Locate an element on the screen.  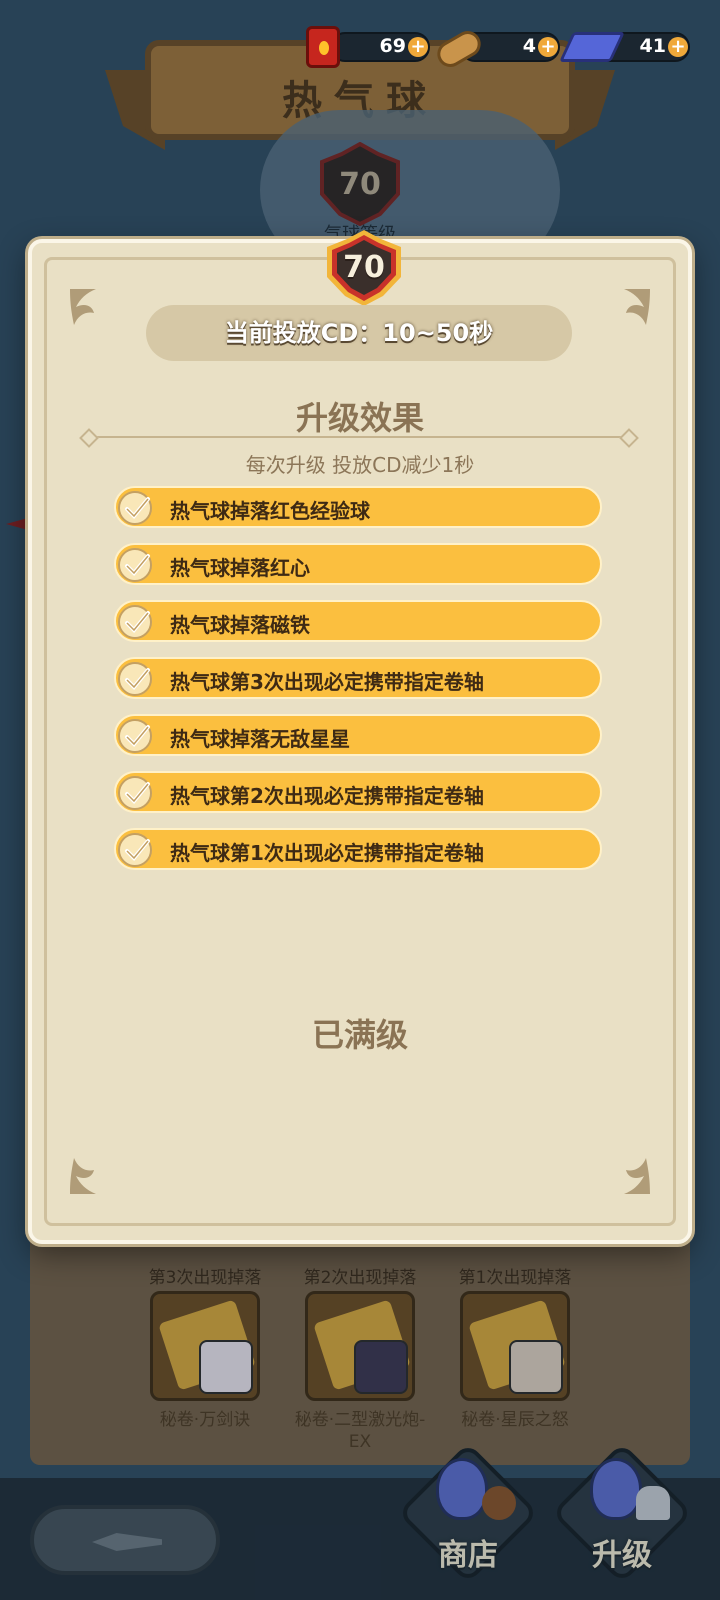
drop-name: 秘卷·万剑诀 is located at coordinates (205, 1420).